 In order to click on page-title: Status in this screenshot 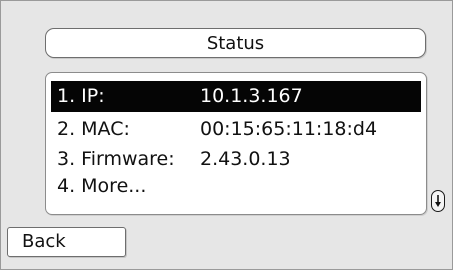, I will do `click(235, 43)`.